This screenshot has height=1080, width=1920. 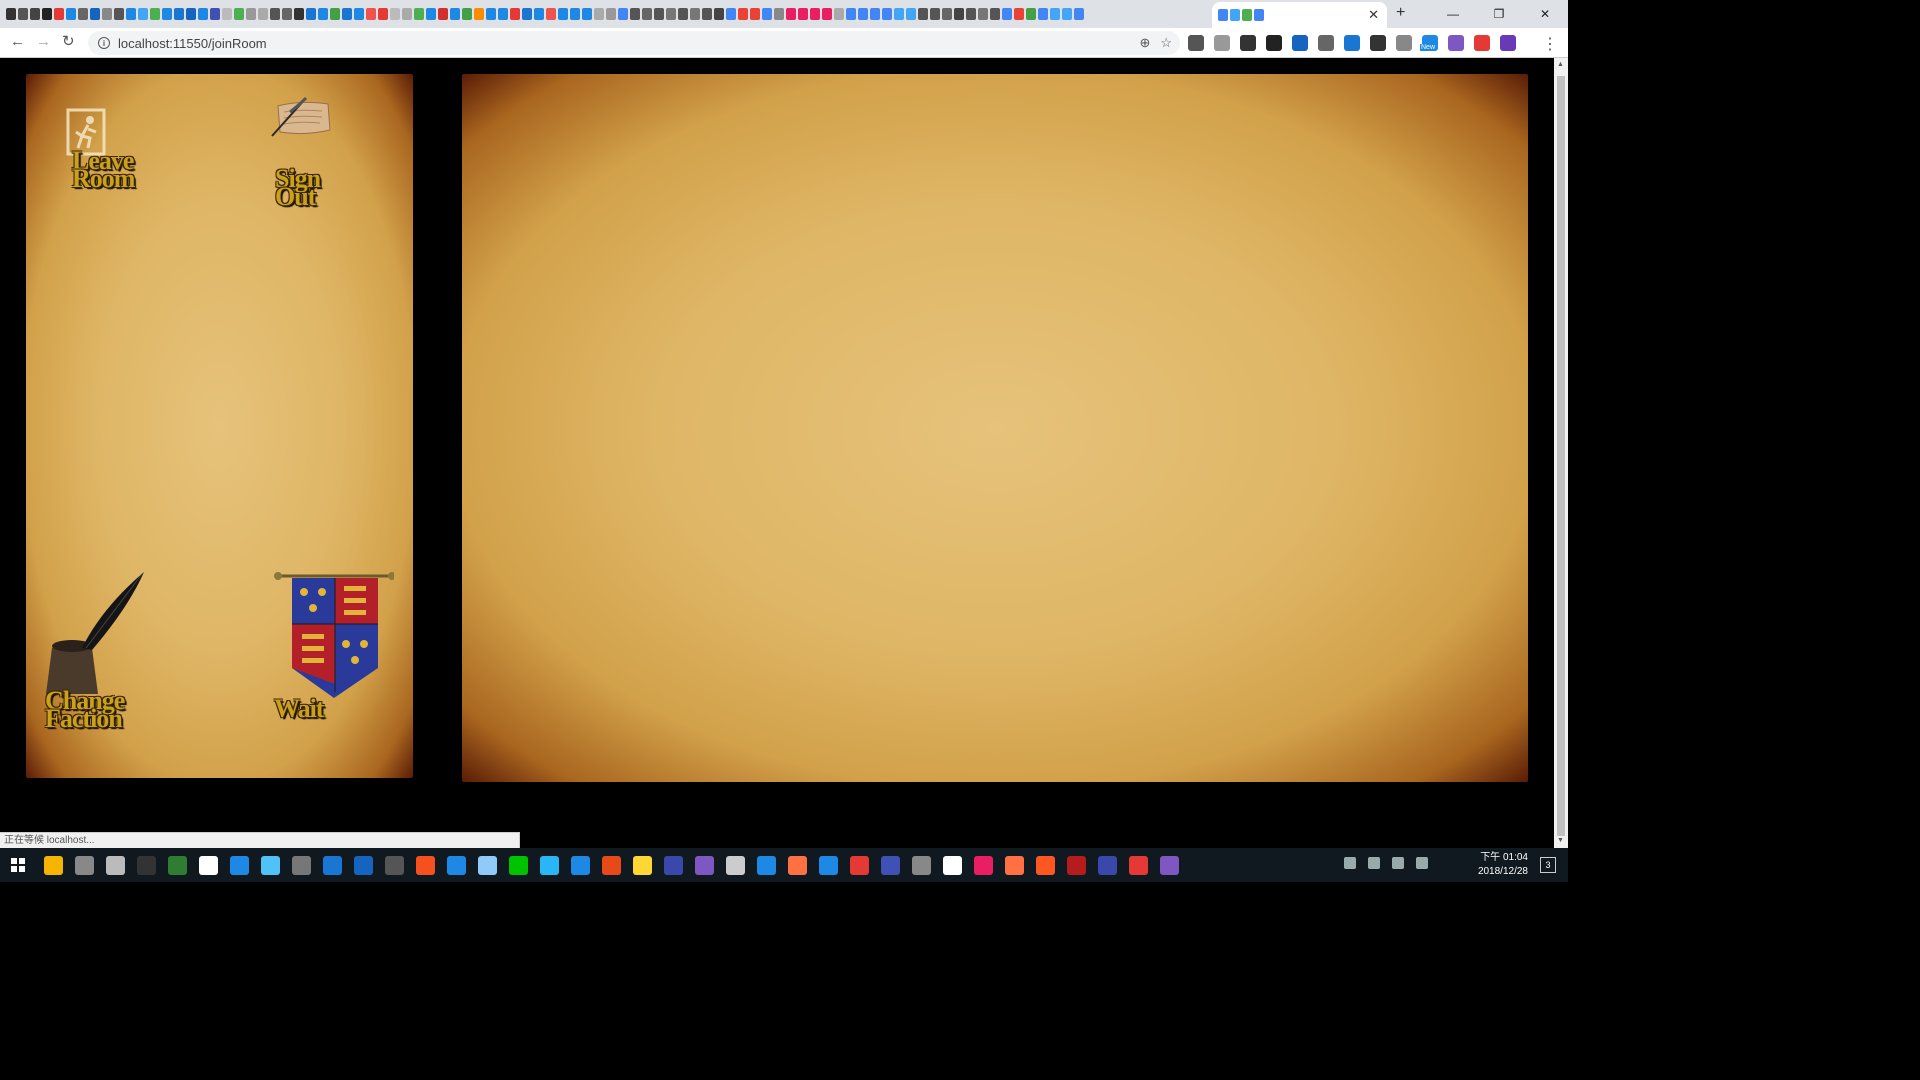 I want to click on active-tab: ✕, so click(x=1299, y=15).